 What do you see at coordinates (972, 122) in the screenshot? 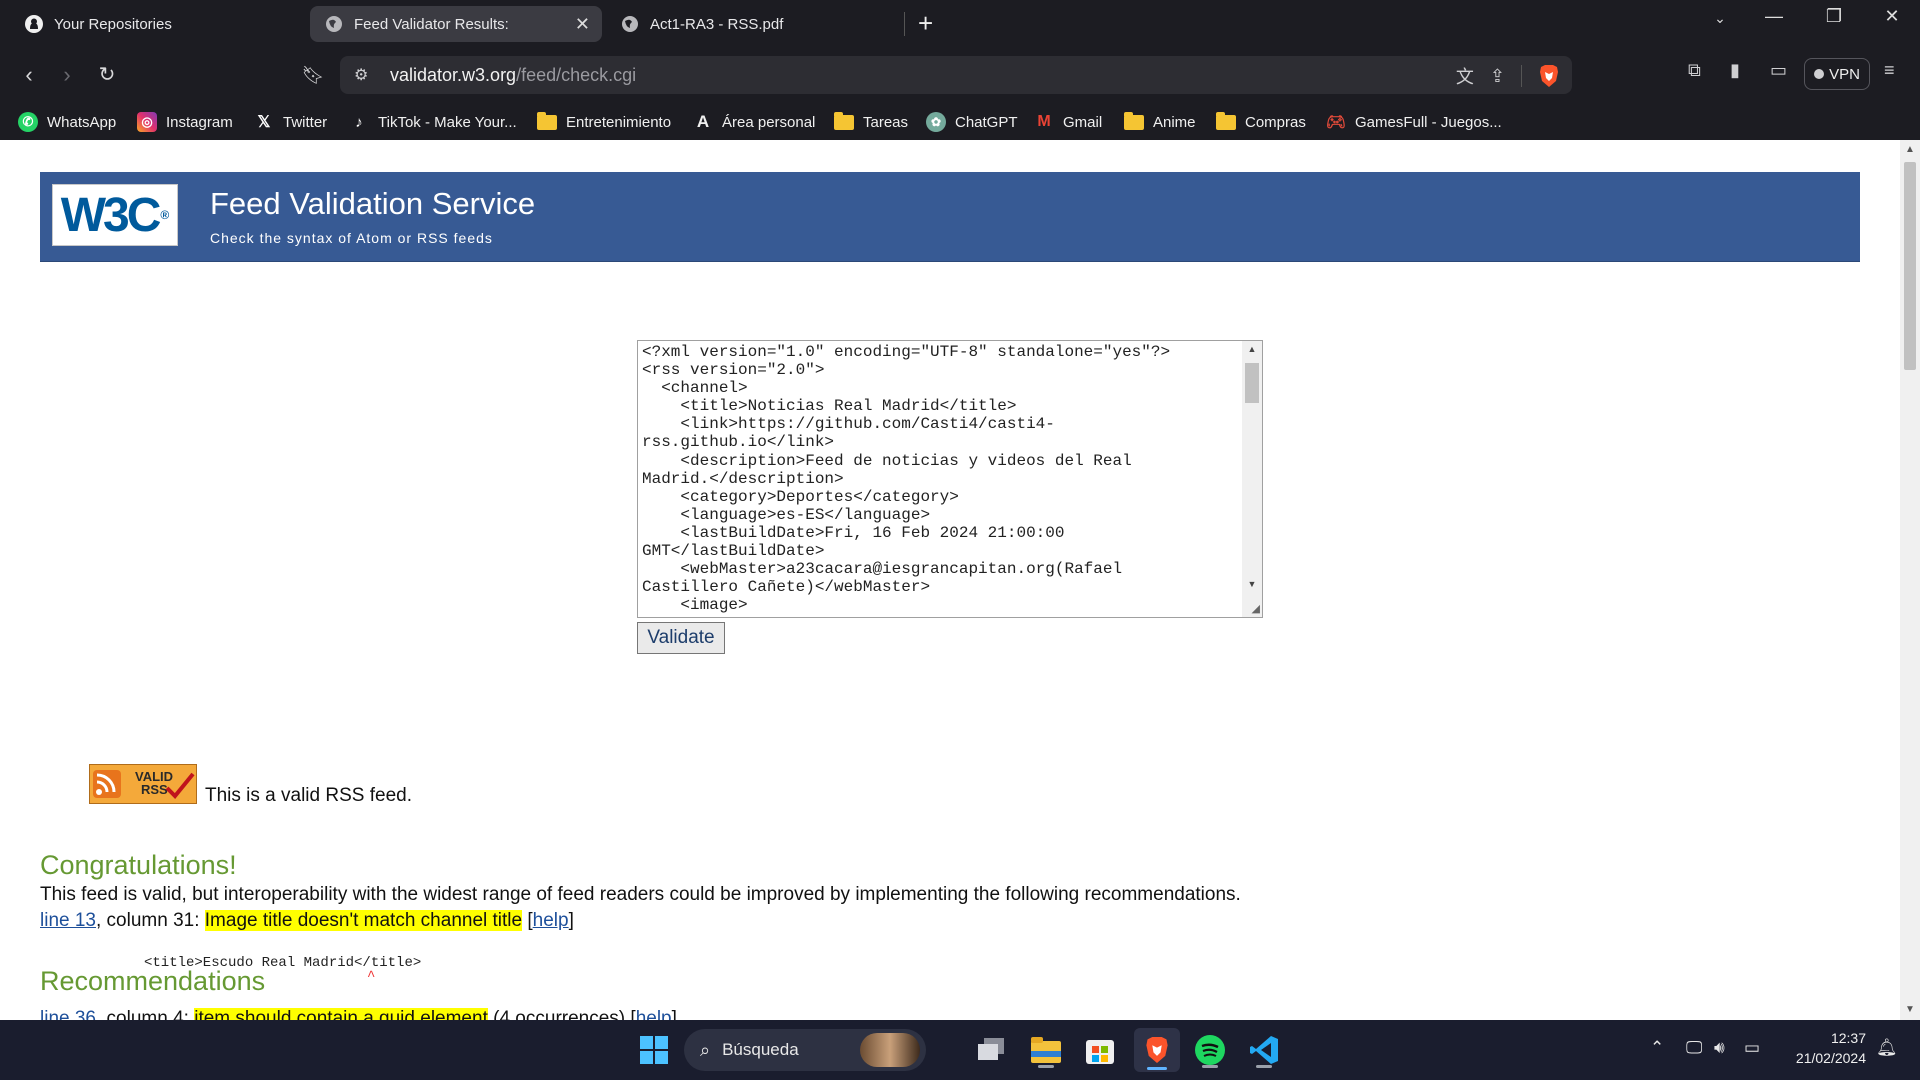
I see `bookmark-chatgpt: ✿ ChatGPT` at bounding box center [972, 122].